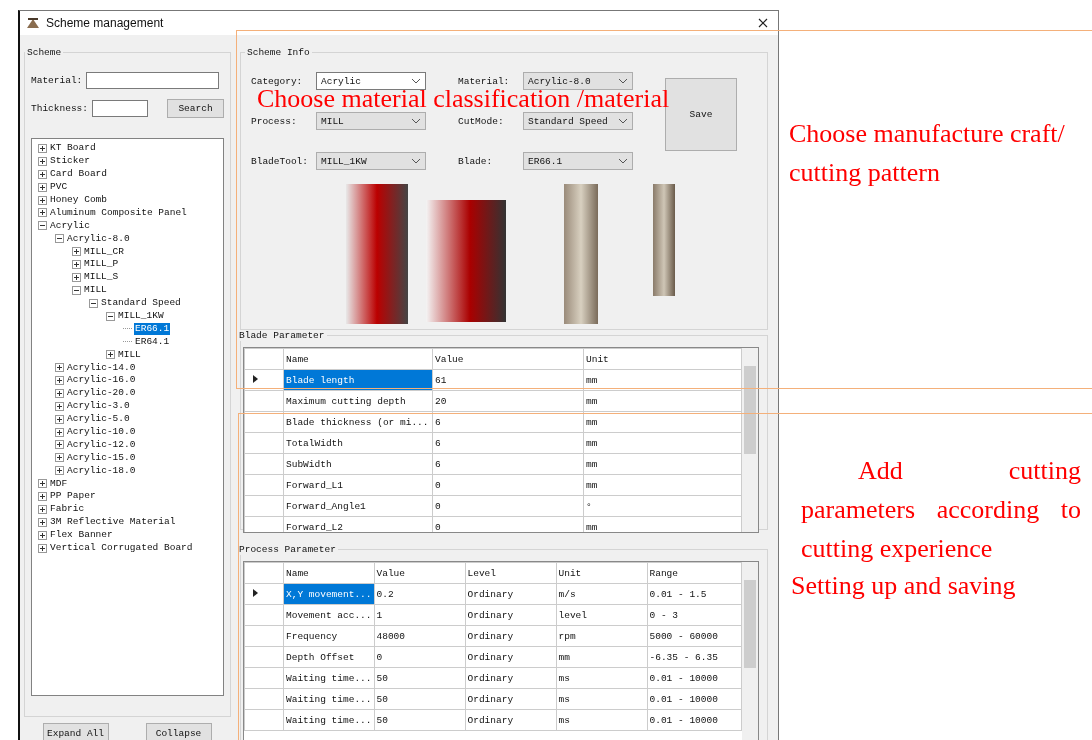  What do you see at coordinates (141, 303) in the screenshot?
I see `tree-item: Standard Speed` at bounding box center [141, 303].